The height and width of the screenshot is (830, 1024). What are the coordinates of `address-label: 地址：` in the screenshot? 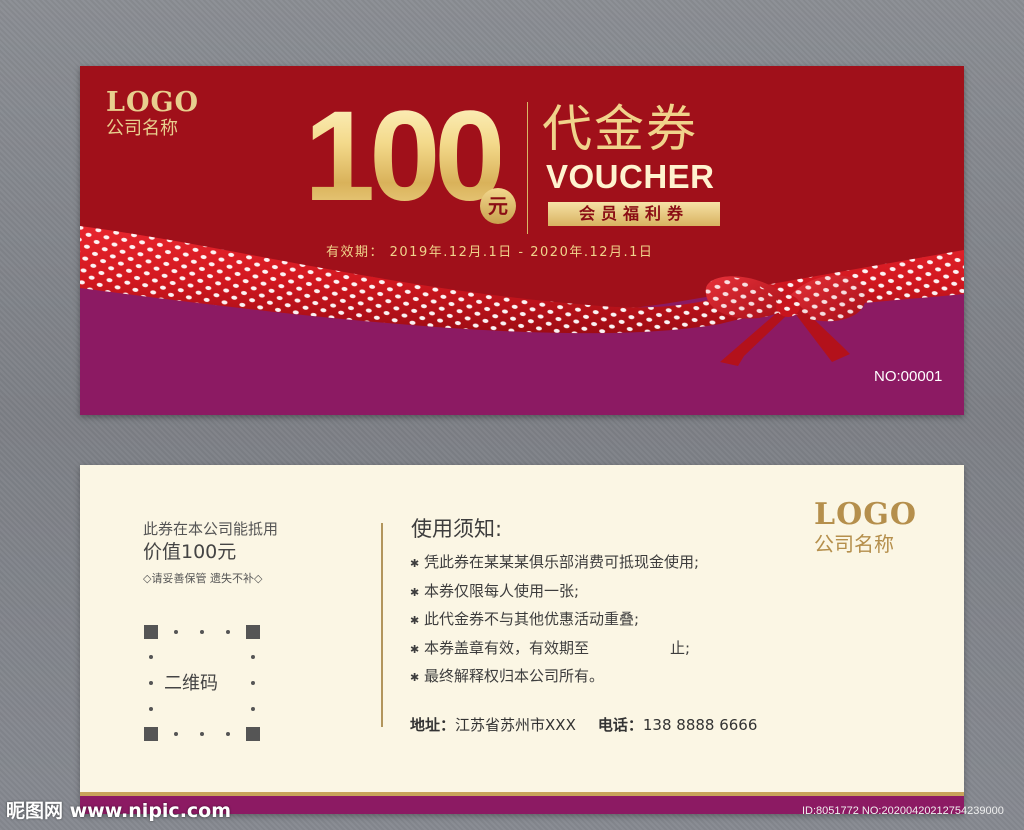 It's located at (433, 725).